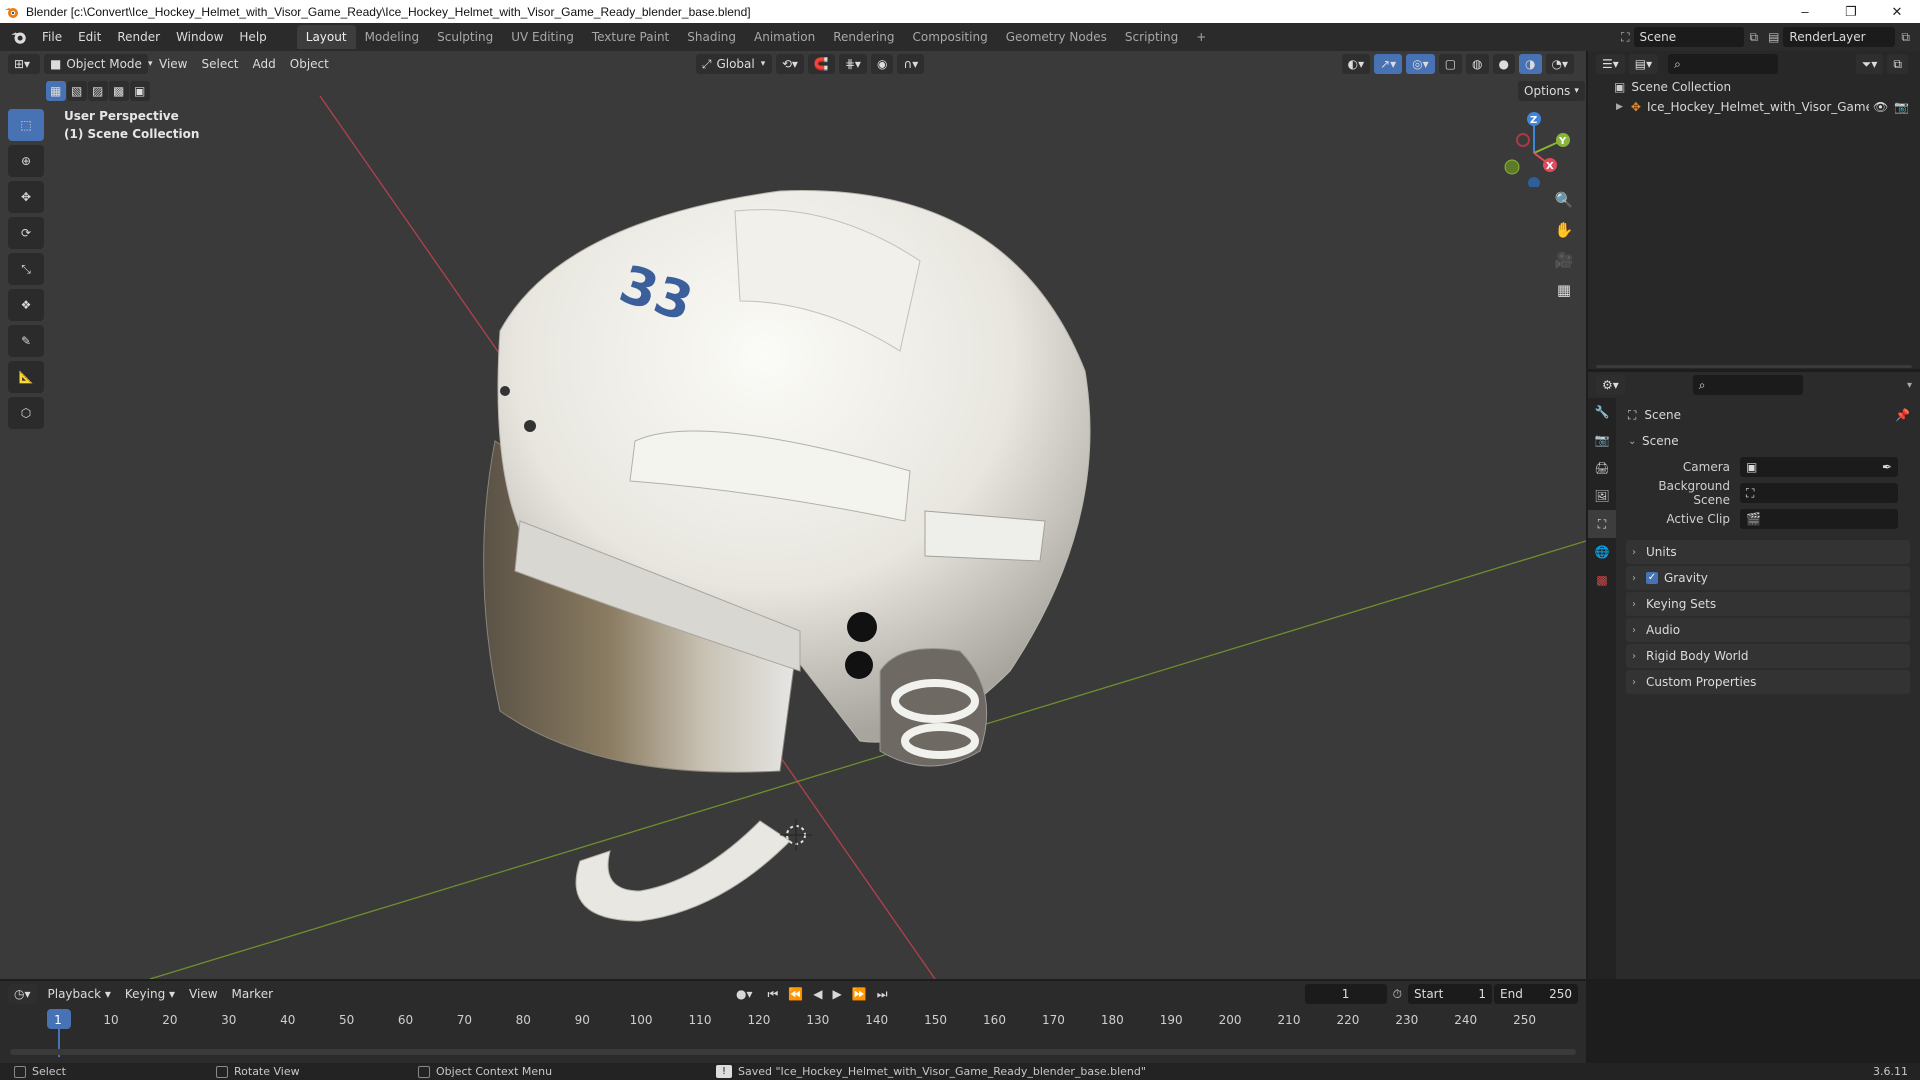  I want to click on snap-target-button: ⋕▾, so click(852, 64).